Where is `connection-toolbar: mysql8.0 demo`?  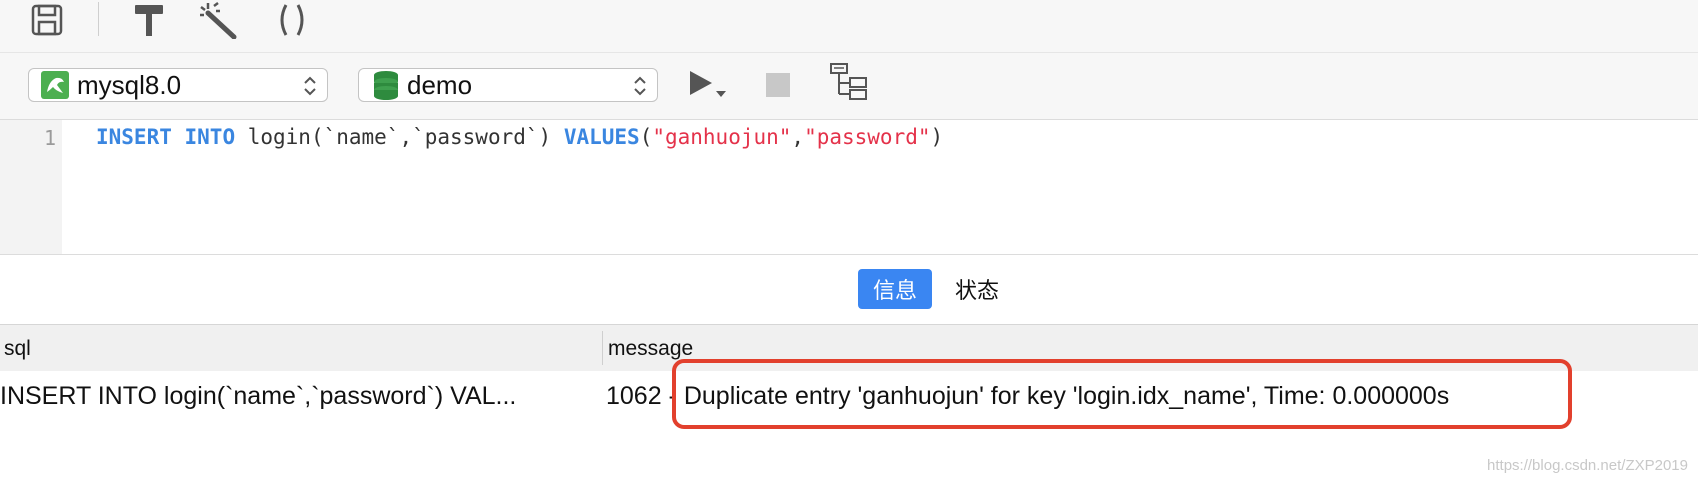 connection-toolbar: mysql8.0 demo is located at coordinates (849, 86).